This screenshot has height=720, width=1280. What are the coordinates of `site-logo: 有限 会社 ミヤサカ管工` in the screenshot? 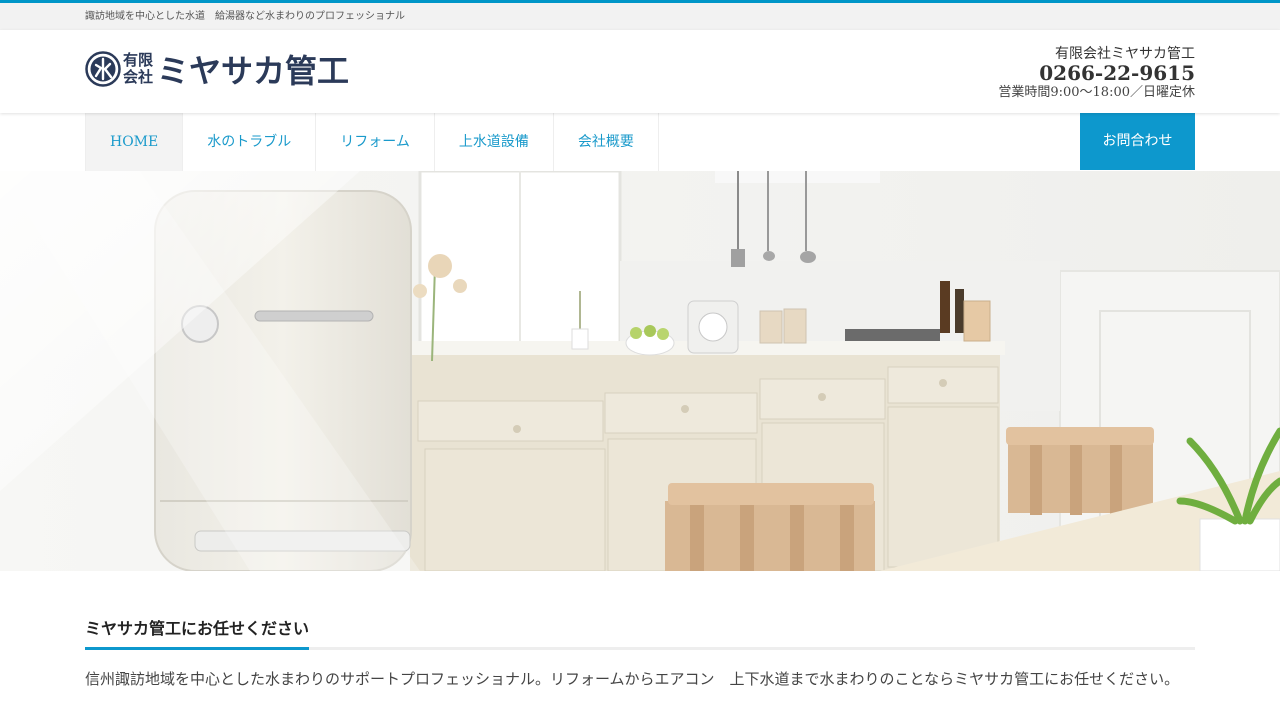 It's located at (217, 69).